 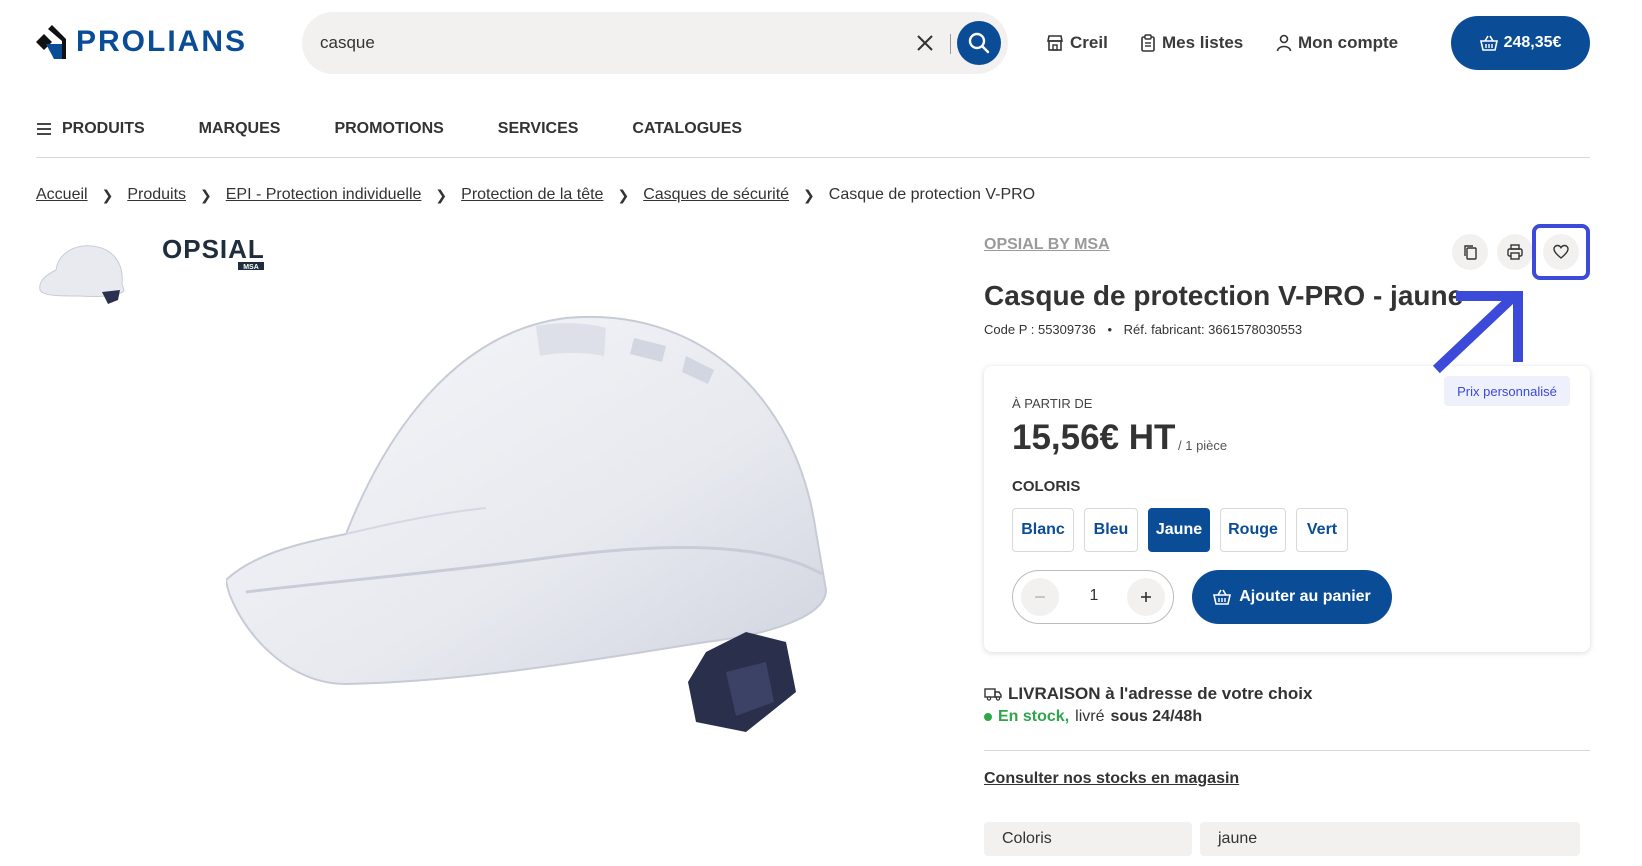 What do you see at coordinates (532, 195) in the screenshot?
I see `breadcrumb-protection-tete: Protection de la tête` at bounding box center [532, 195].